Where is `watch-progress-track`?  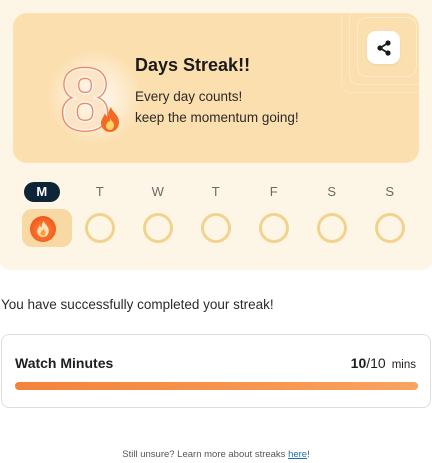 watch-progress-track is located at coordinates (216, 386).